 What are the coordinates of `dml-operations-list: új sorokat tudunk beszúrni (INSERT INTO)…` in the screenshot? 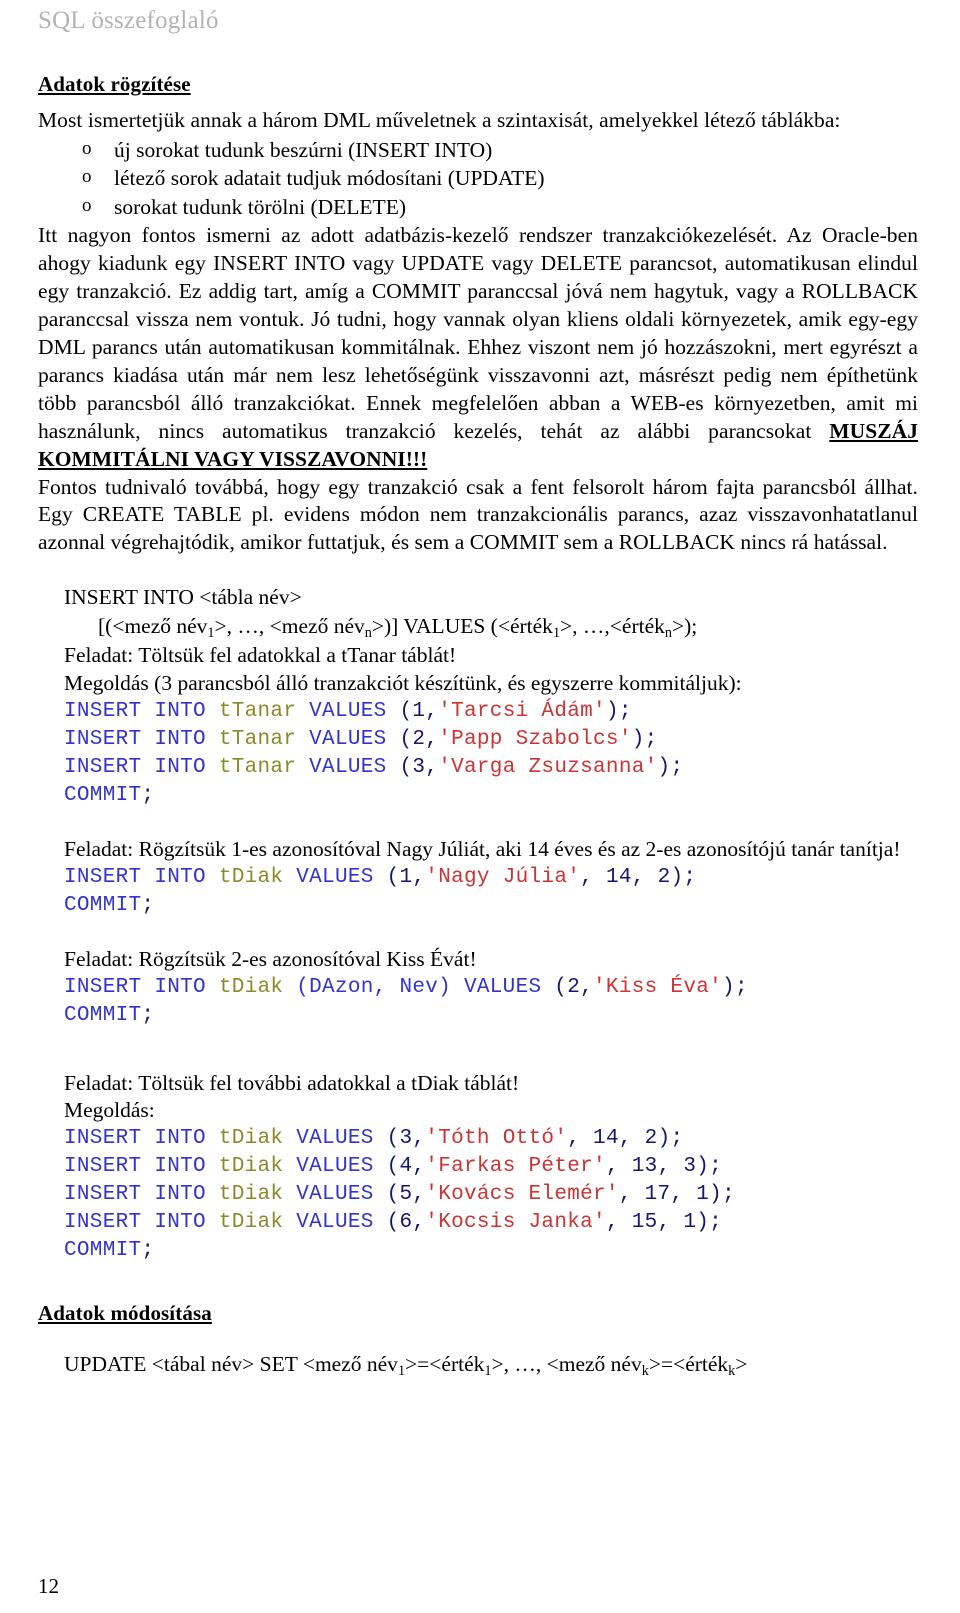 It's located at (478, 178).